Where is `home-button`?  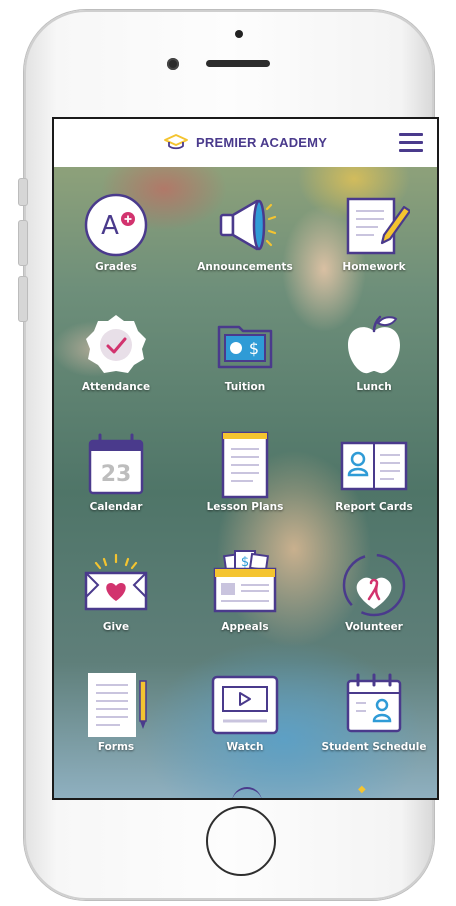 home-button is located at coordinates (241, 841).